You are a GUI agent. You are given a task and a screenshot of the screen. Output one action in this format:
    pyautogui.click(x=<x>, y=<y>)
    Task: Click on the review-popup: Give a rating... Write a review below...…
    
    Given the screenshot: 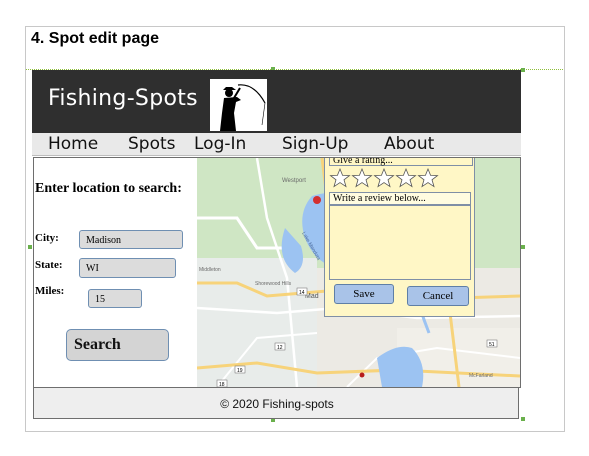 What is the action you would take?
    pyautogui.click(x=399, y=237)
    